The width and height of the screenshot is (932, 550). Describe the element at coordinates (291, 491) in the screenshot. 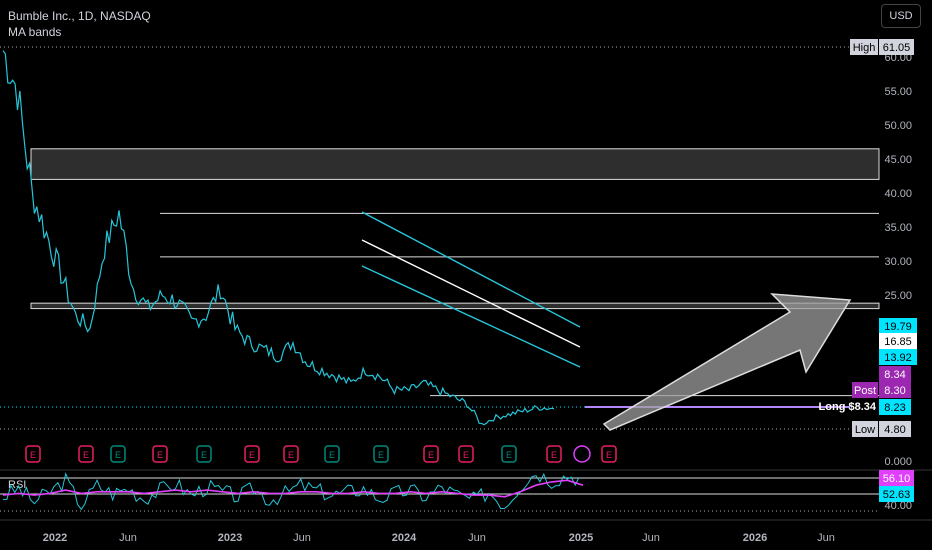

I see `rsi-line` at that location.